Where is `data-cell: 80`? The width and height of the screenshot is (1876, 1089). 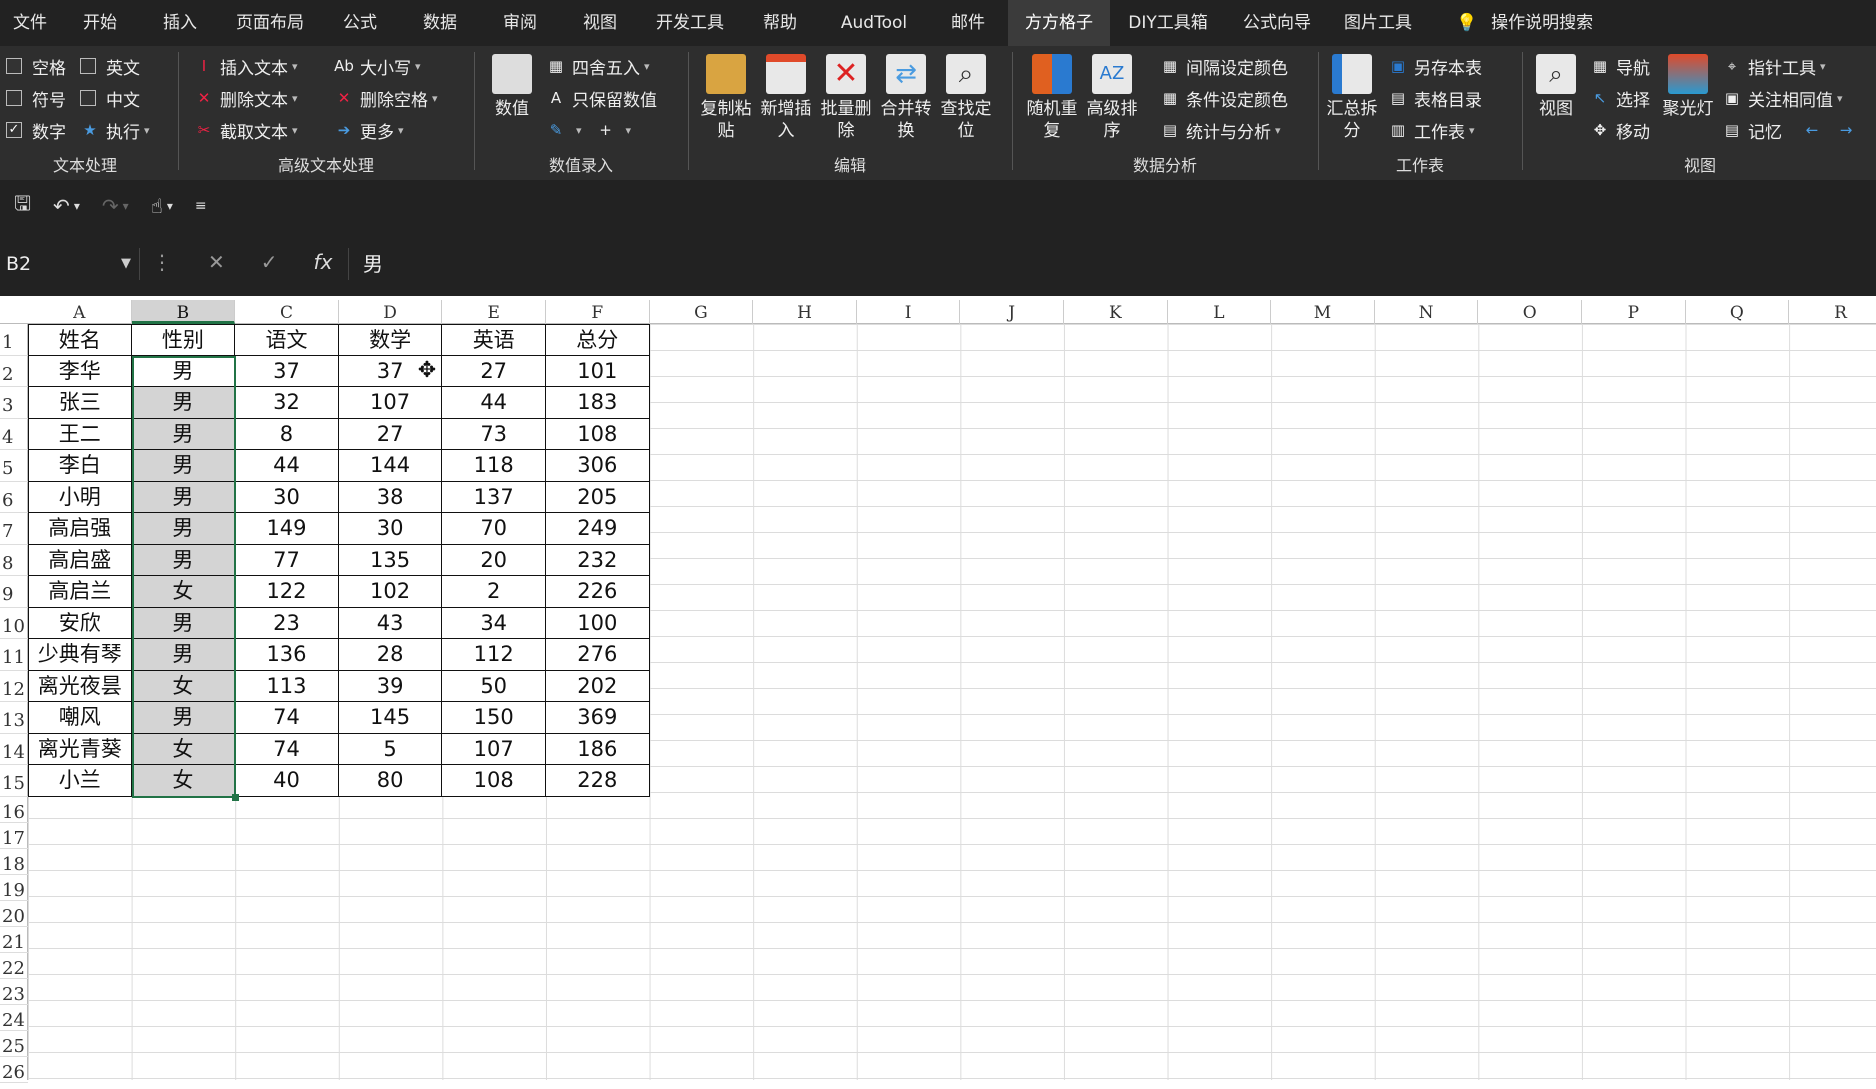 data-cell: 80 is located at coordinates (390, 781).